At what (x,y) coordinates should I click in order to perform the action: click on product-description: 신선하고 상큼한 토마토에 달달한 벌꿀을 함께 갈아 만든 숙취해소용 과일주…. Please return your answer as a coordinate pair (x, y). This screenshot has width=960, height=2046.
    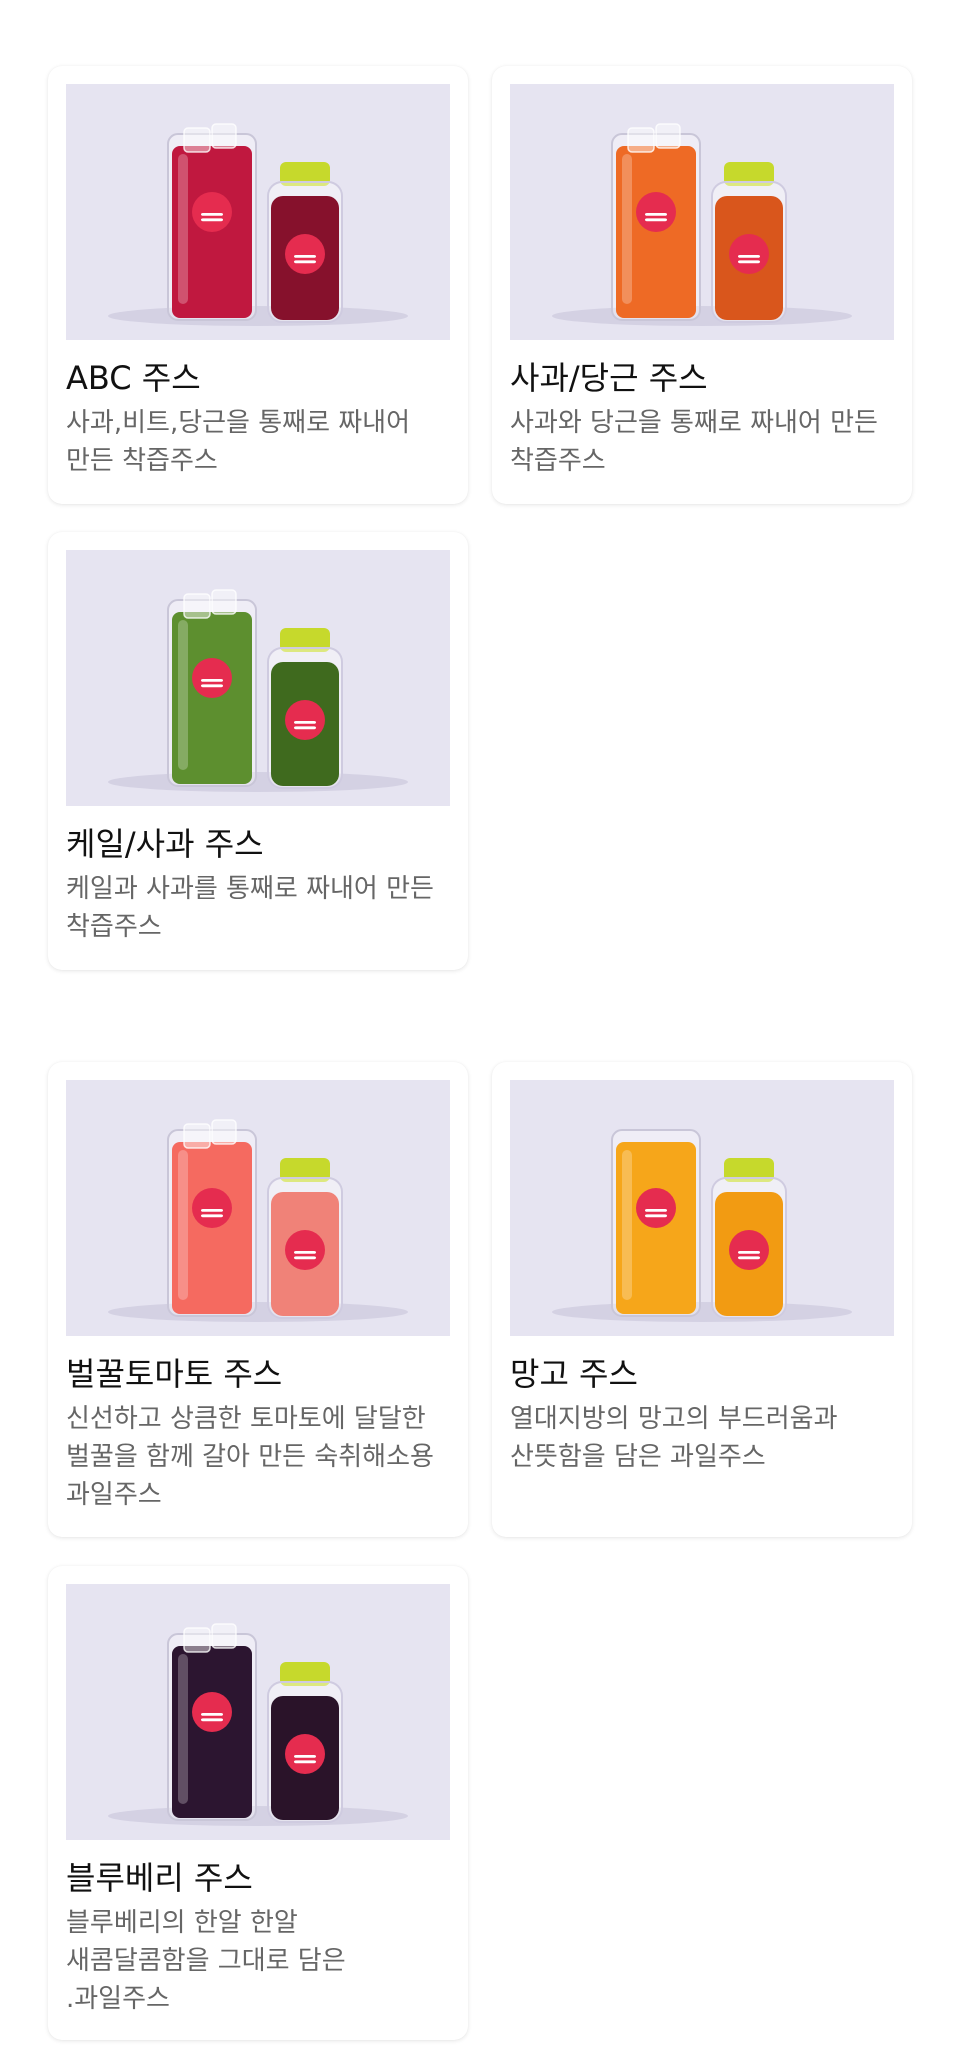
    Looking at the image, I should click on (250, 1457).